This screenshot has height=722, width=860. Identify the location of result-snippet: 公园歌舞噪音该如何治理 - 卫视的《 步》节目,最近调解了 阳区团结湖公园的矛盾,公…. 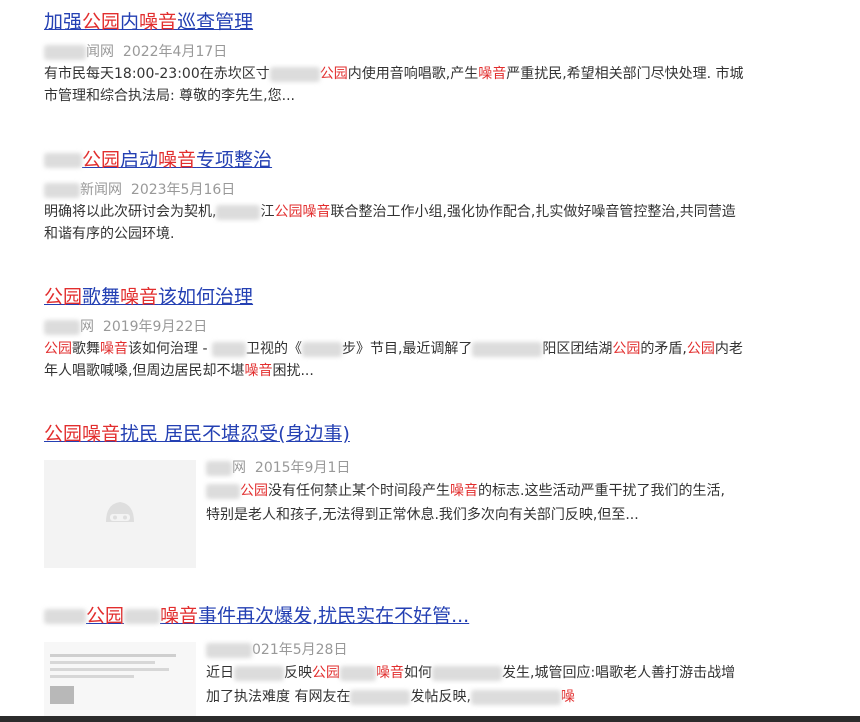
(393, 360).